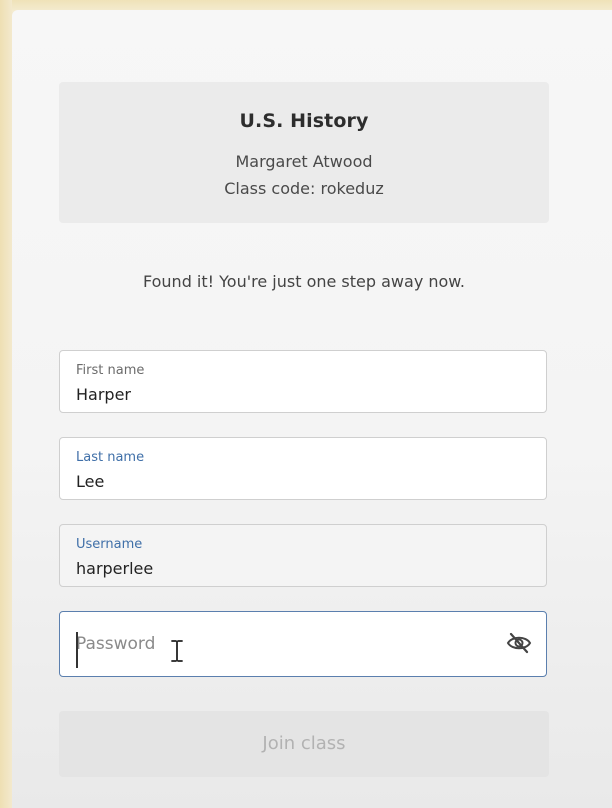  What do you see at coordinates (304, 188) in the screenshot?
I see `class-code: Class code: rokeduz` at bounding box center [304, 188].